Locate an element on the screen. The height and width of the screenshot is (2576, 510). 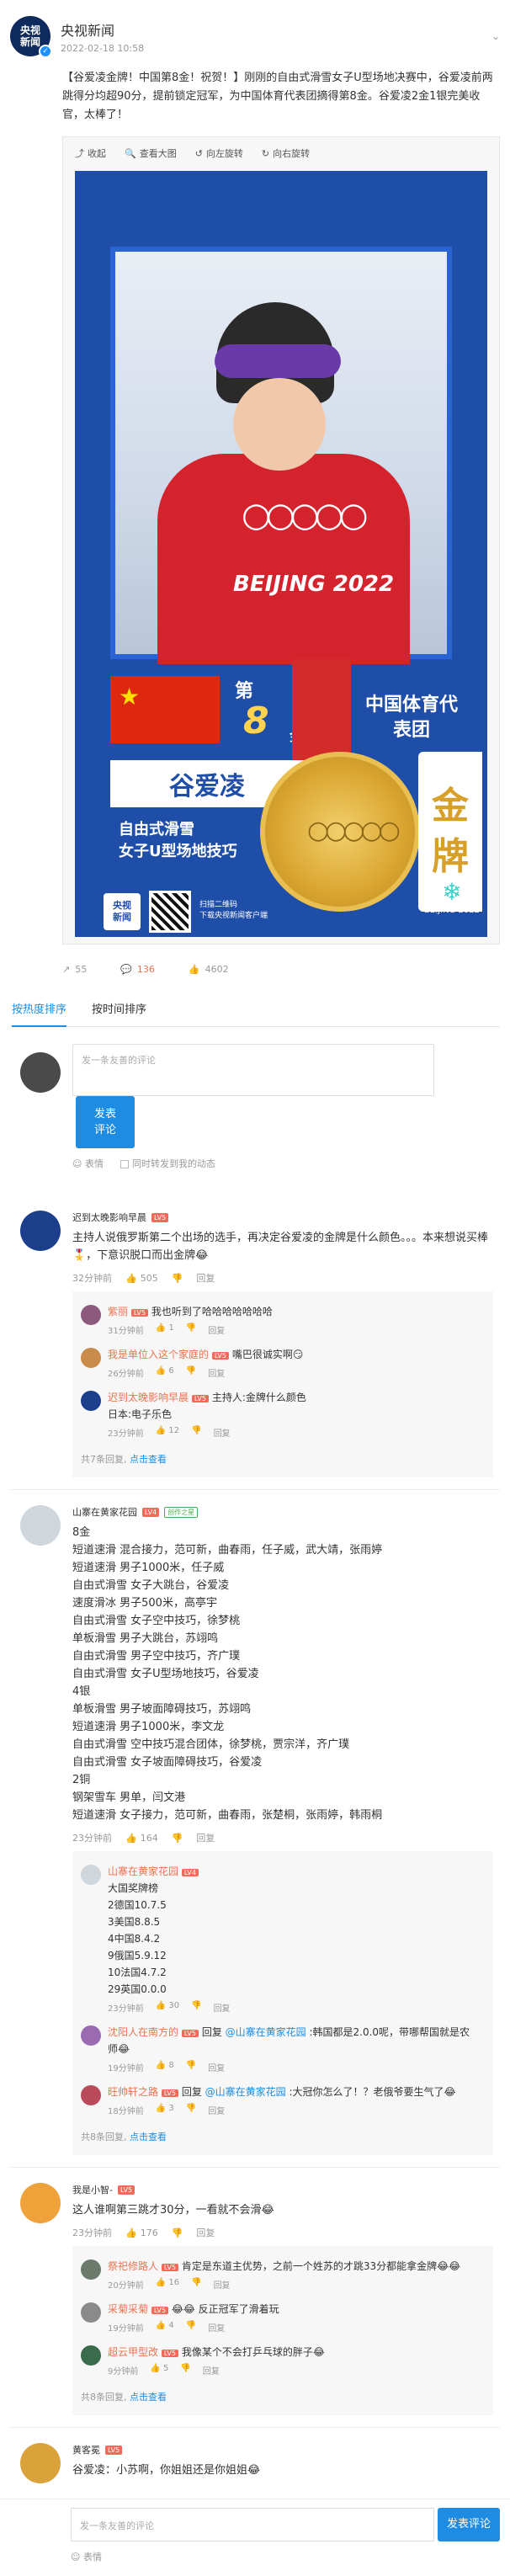
collapse-button: ⤴ 收起 is located at coordinates (90, 153).